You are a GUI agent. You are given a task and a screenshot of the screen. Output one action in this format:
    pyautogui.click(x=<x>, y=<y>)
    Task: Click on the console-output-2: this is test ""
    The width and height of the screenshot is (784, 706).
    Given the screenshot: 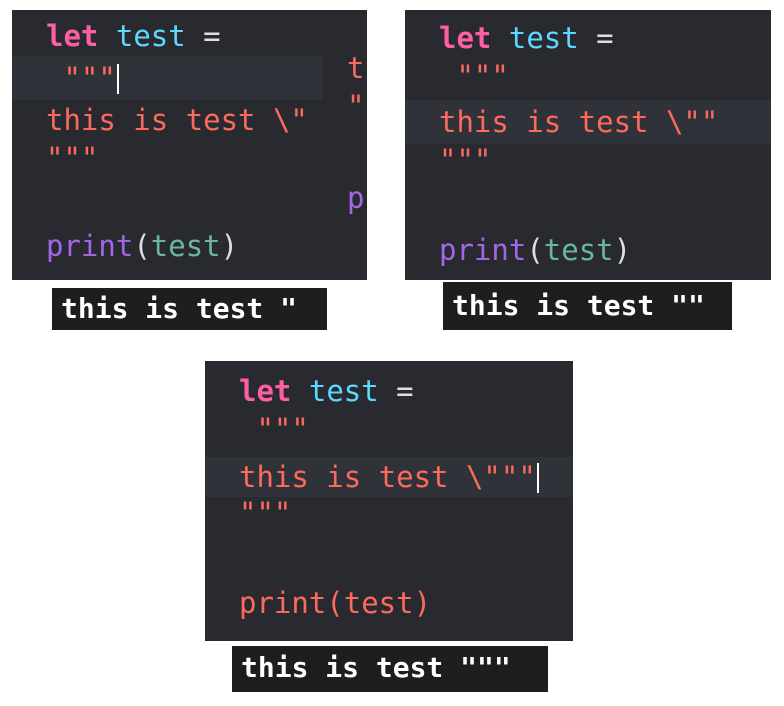 What is the action you would take?
    pyautogui.click(x=587, y=306)
    